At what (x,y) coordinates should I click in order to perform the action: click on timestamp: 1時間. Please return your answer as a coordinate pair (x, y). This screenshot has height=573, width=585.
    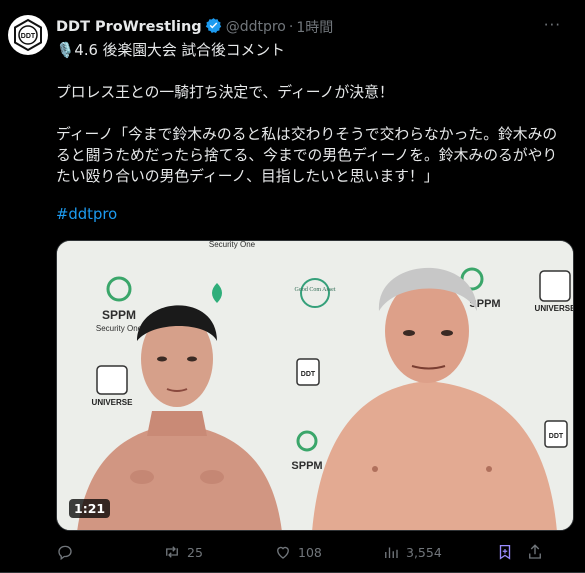
    Looking at the image, I should click on (314, 27).